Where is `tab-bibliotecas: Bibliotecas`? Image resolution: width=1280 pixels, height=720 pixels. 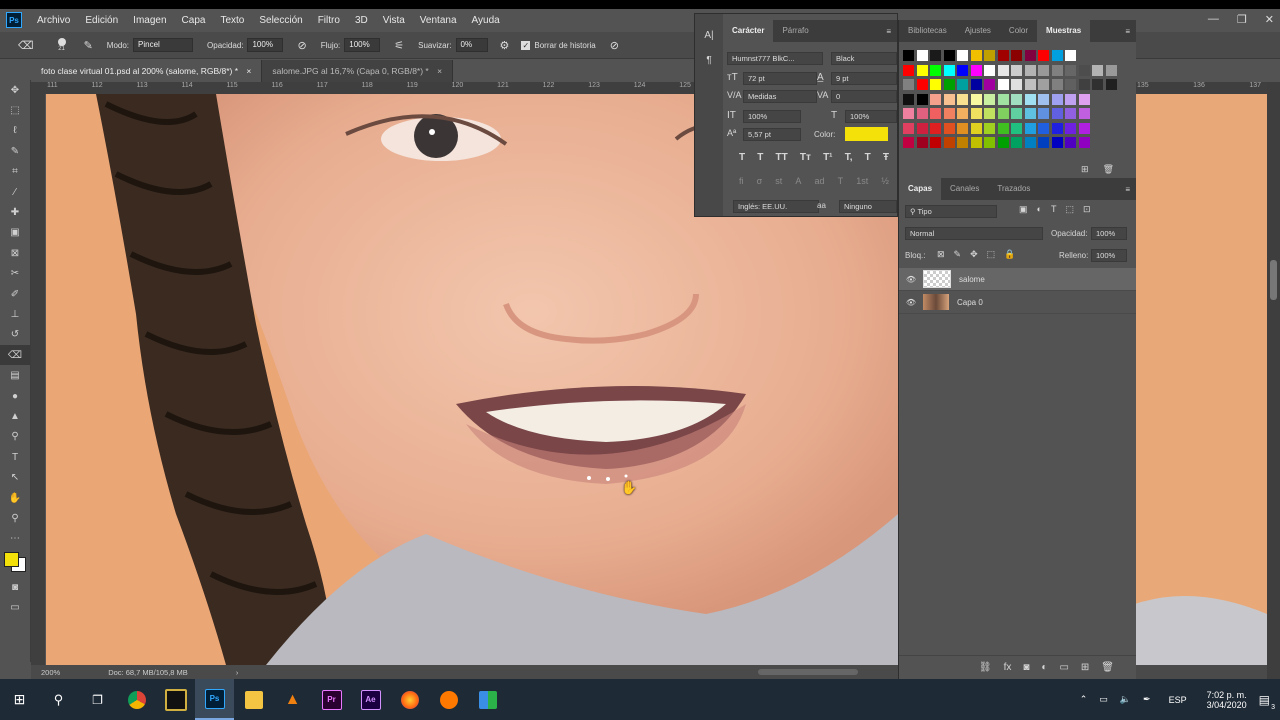
tab-bibliotecas: Bibliotecas is located at coordinates (927, 31).